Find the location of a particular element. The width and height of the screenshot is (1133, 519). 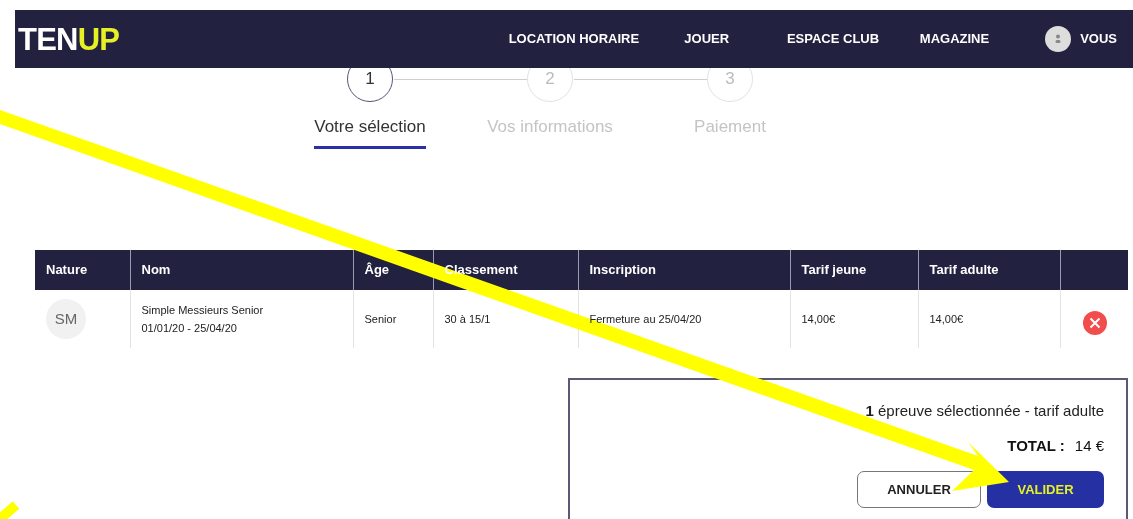

logo-text: UP is located at coordinates (98, 39).